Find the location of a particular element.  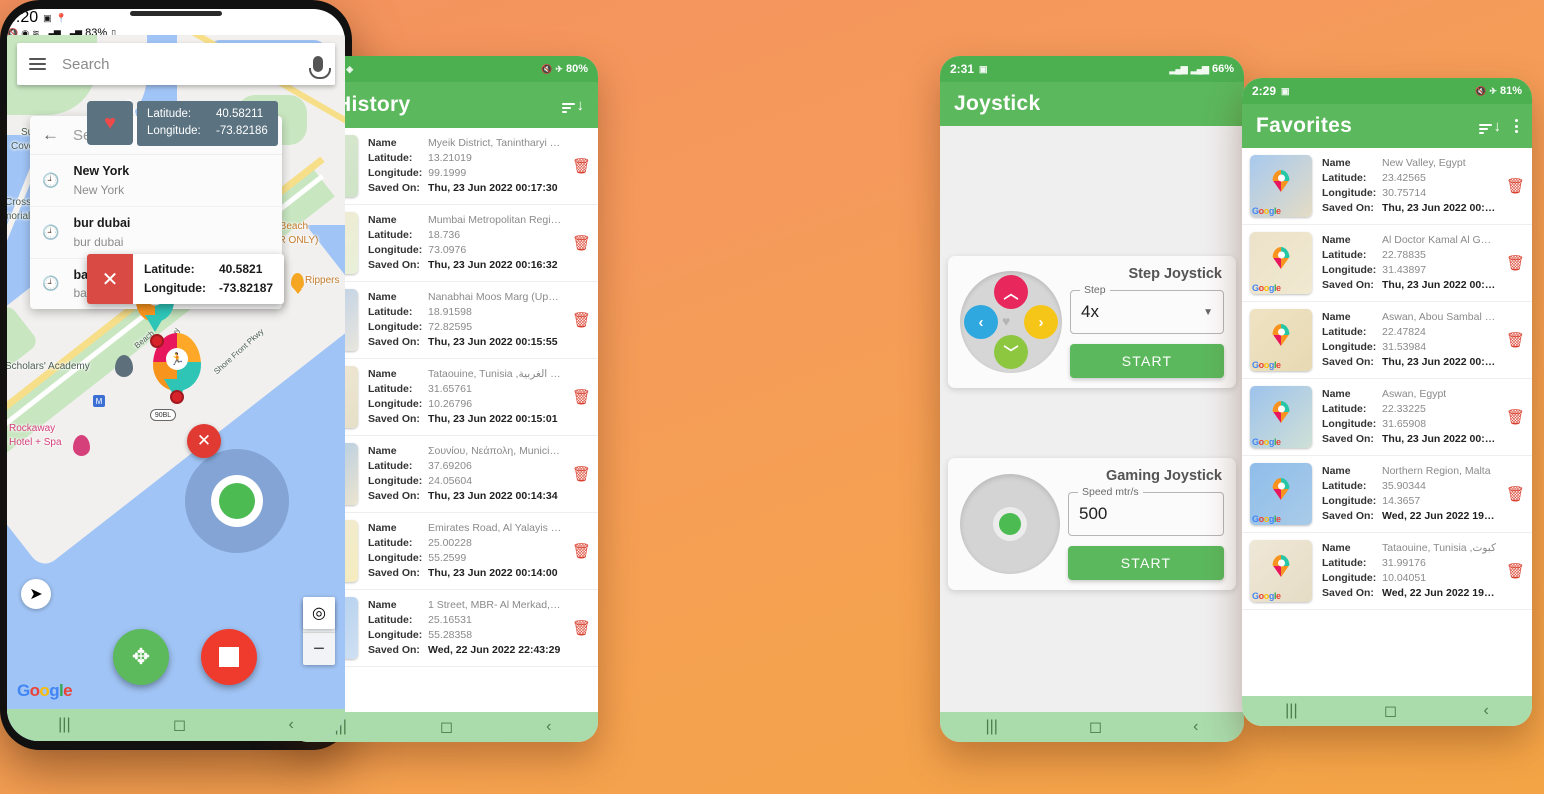

airplane-icon: ✈ is located at coordinates (558, 68).